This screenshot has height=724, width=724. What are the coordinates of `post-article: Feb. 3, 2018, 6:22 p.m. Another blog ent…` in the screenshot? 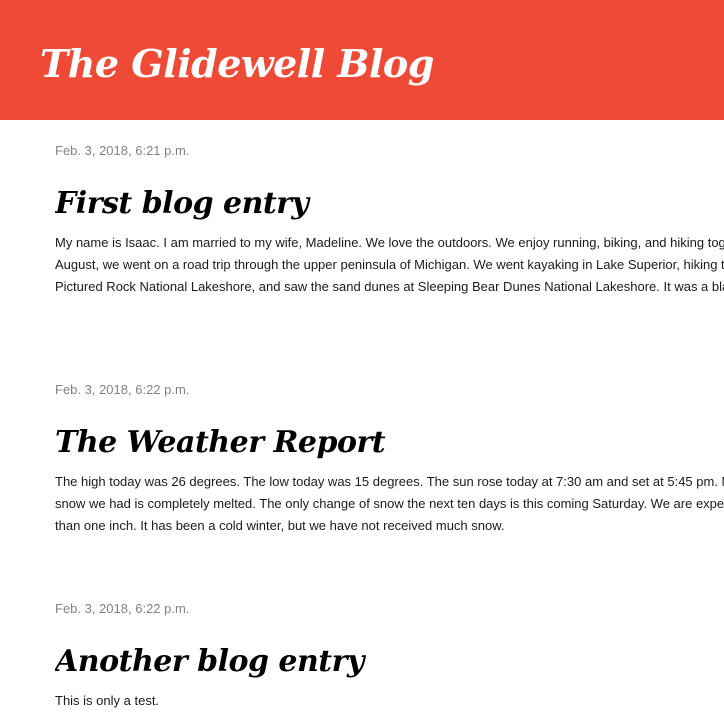 It's located at (389, 656).